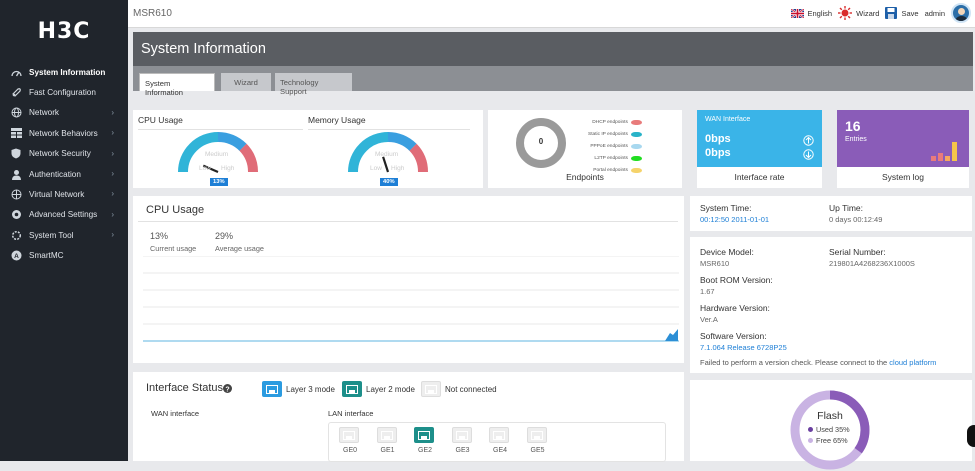 The image size is (975, 471). I want to click on cpu-gauge-low: Low, so click(205, 168).